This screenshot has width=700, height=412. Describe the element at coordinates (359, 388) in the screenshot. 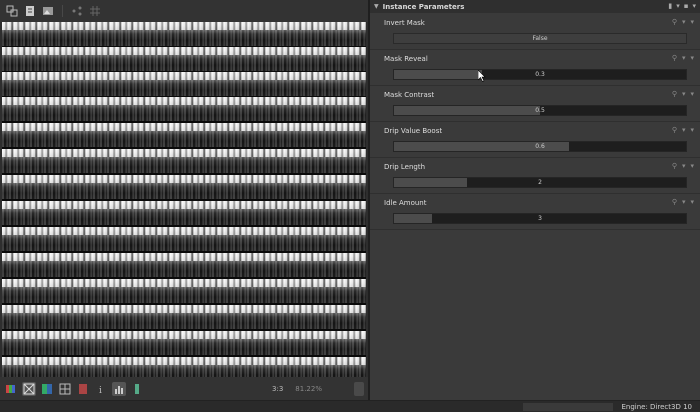

I see `pin-icon` at that location.